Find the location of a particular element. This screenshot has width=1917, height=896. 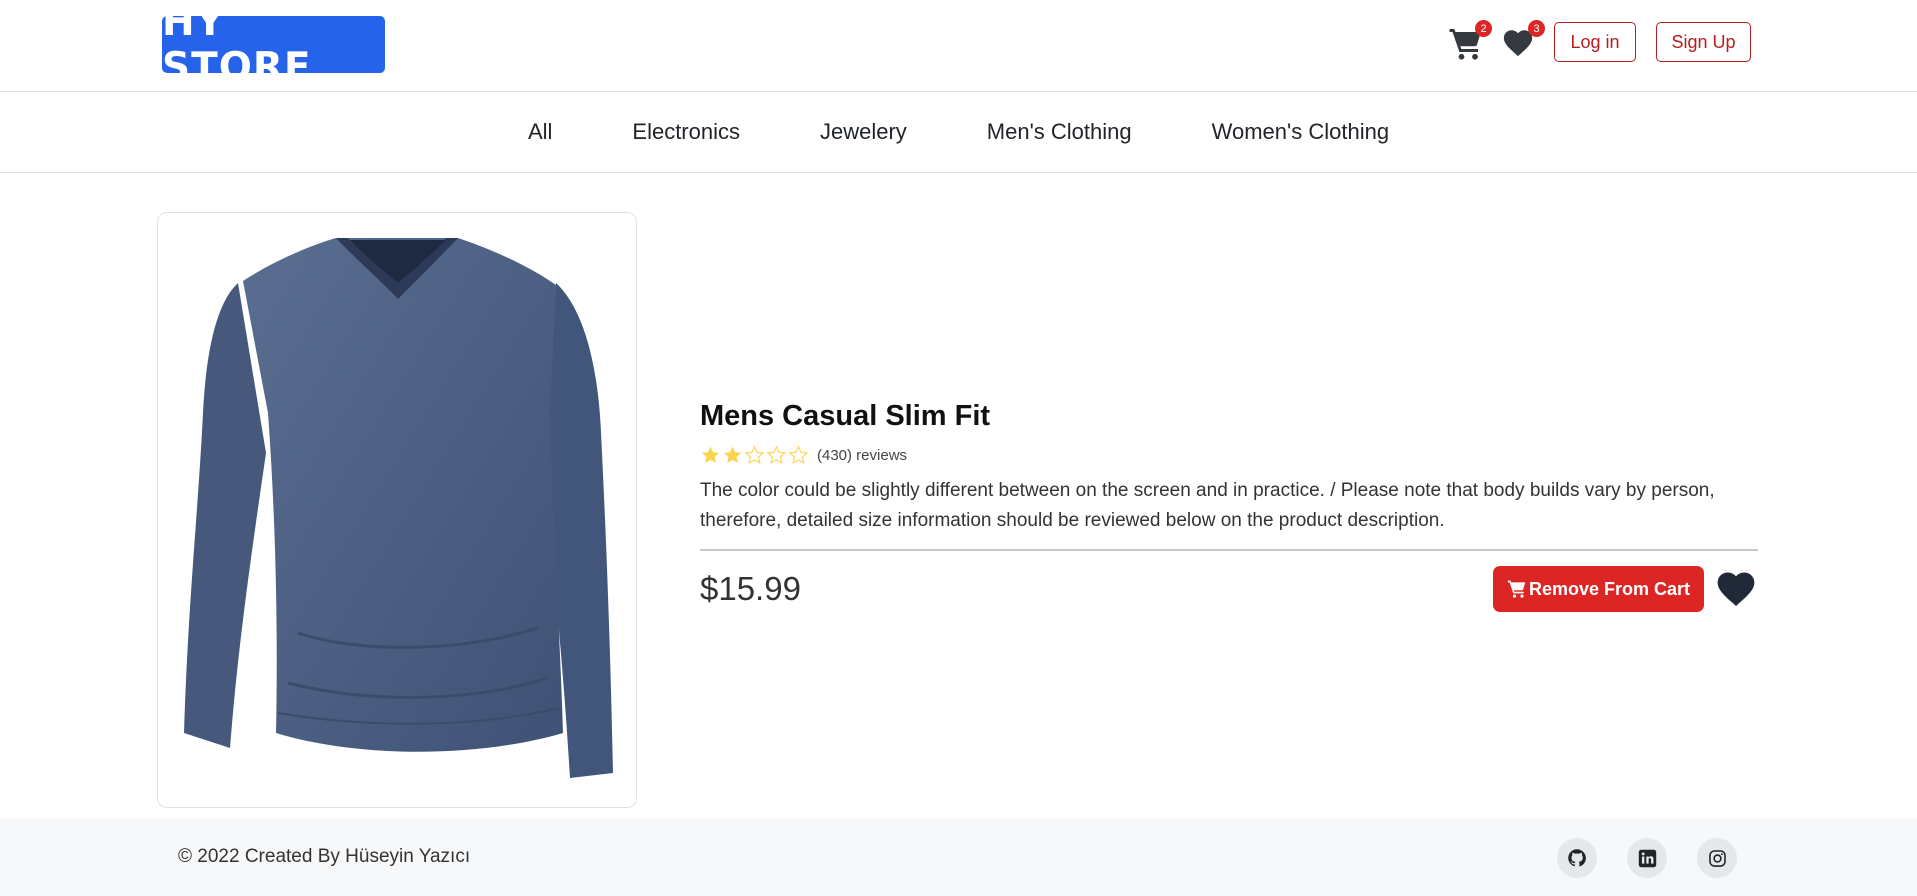

product-price: $15.99 is located at coordinates (750, 588).